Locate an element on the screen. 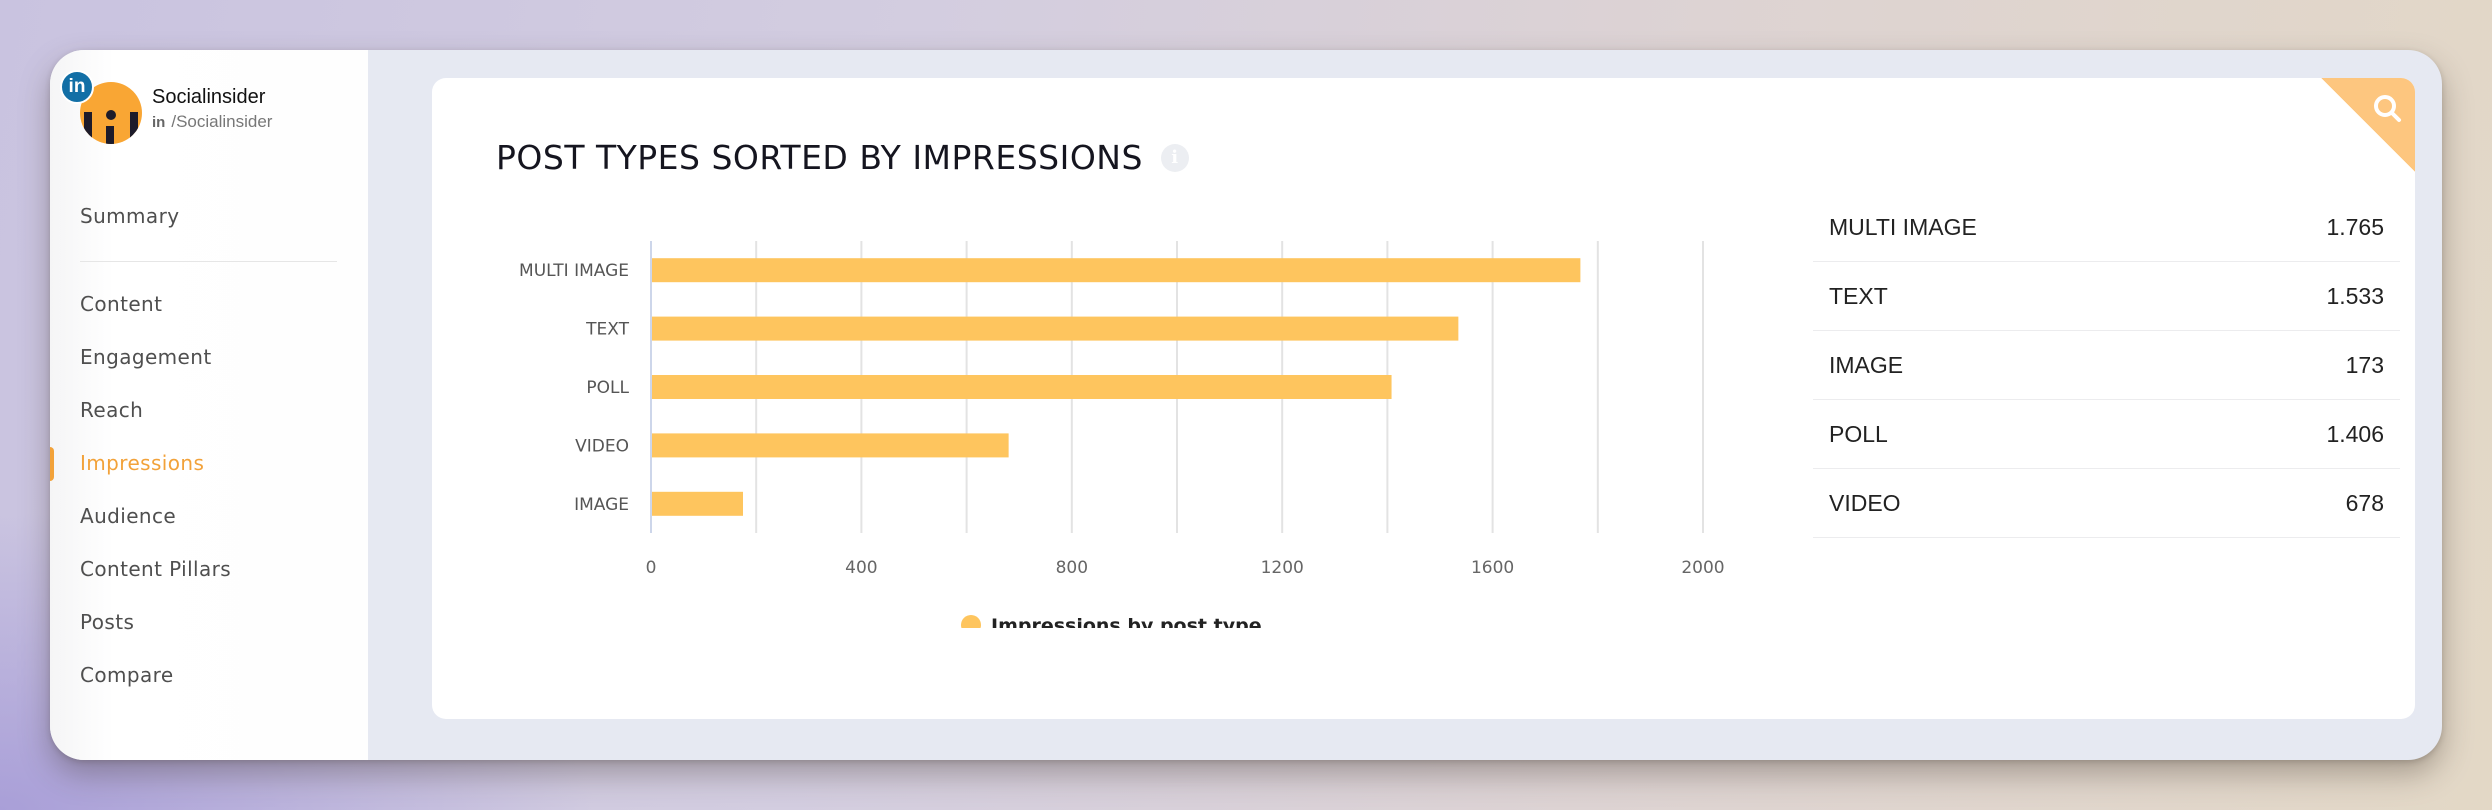 This screenshot has width=2492, height=810. table-row: IMAGE 173 is located at coordinates (2106, 365).